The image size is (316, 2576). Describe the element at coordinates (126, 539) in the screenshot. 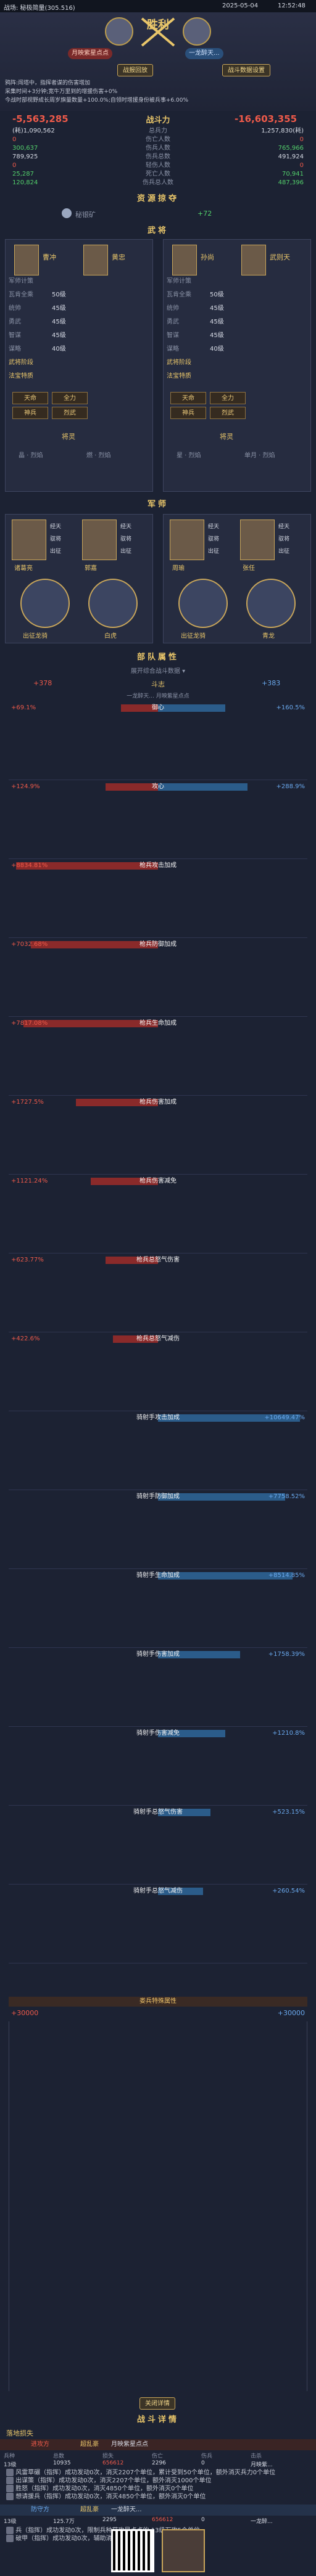

I see `advisor-skill: 驭将` at that location.